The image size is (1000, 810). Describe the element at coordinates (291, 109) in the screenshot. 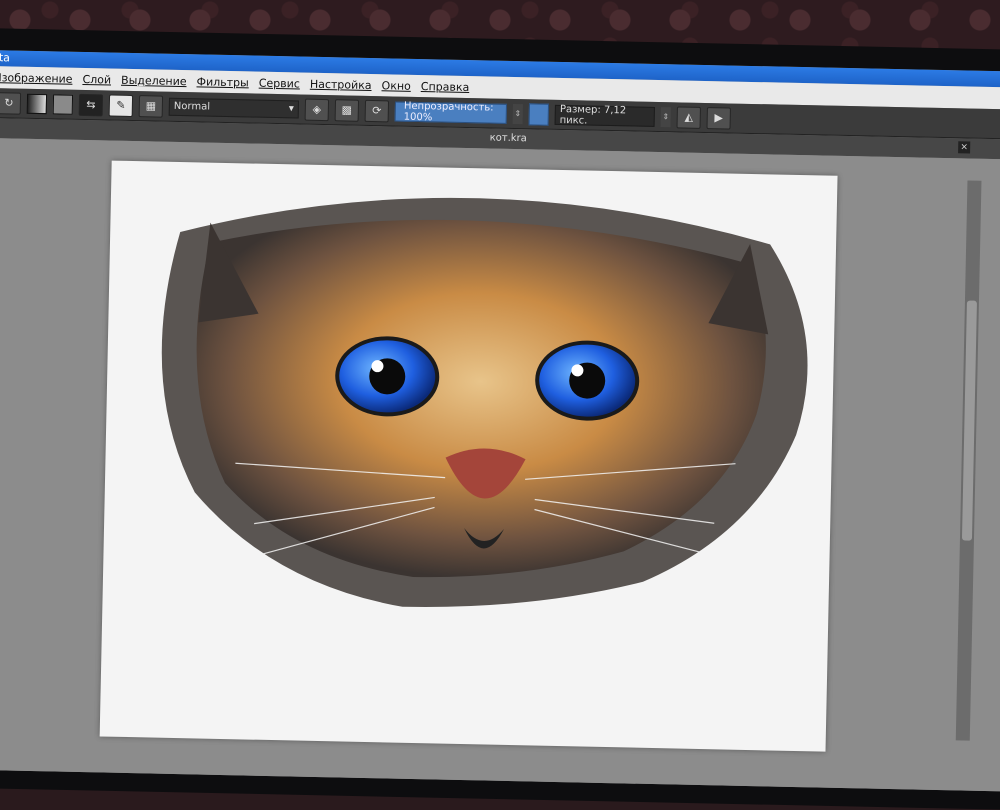

I see `chevron-down-icon: ▾` at that location.